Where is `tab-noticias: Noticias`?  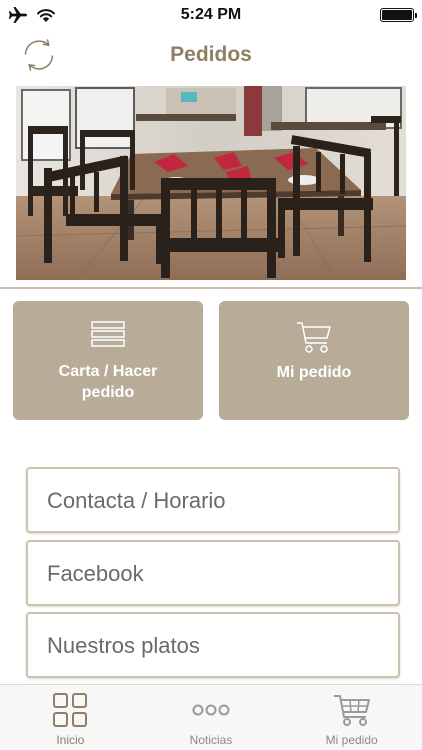 tab-noticias: Noticias is located at coordinates (211, 717).